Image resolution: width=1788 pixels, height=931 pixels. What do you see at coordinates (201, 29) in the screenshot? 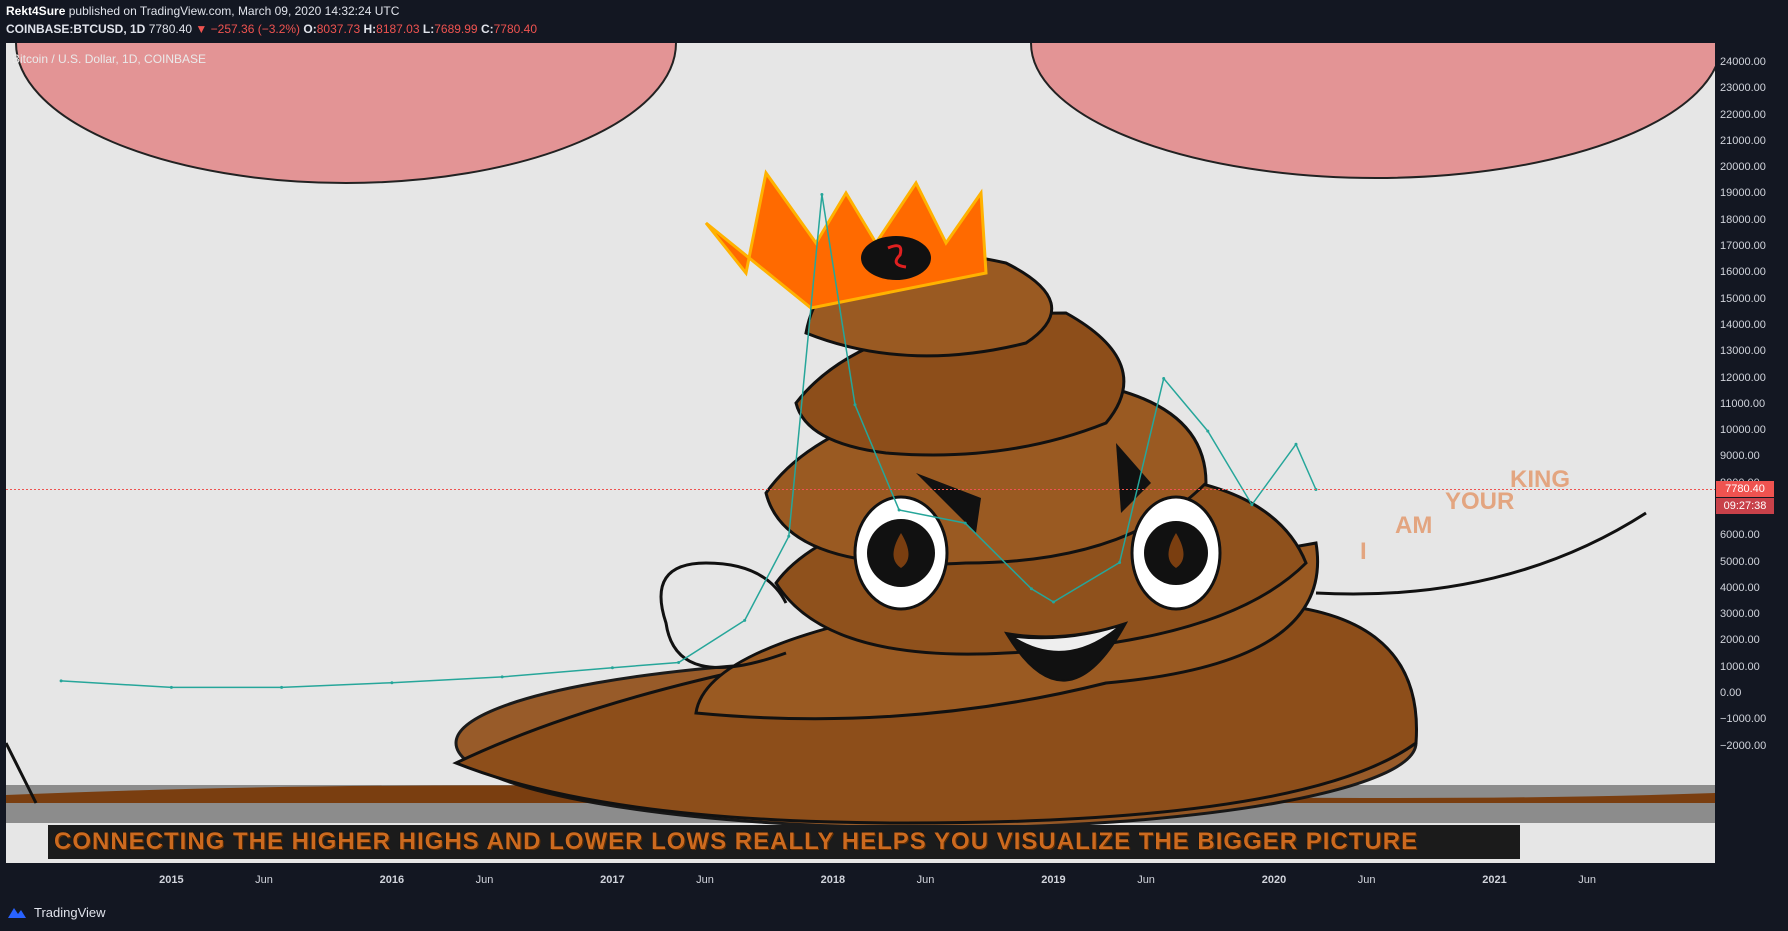
I see `down-arrow-icon: ▼` at bounding box center [201, 29].